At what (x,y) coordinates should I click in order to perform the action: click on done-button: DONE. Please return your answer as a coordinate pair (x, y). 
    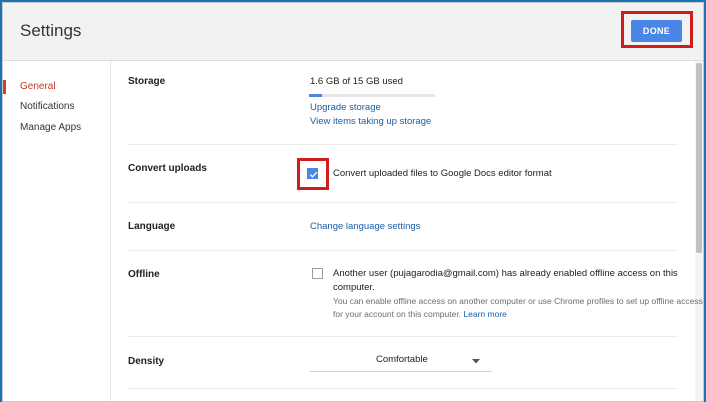
    Looking at the image, I should click on (656, 31).